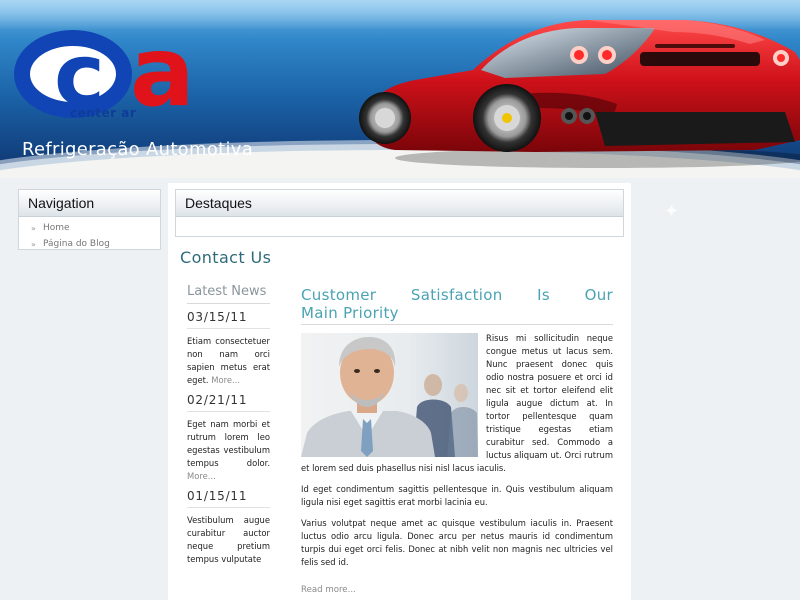 This screenshot has width=800, height=600. Describe the element at coordinates (389, 395) in the screenshot. I see `businessman-photo` at that location.